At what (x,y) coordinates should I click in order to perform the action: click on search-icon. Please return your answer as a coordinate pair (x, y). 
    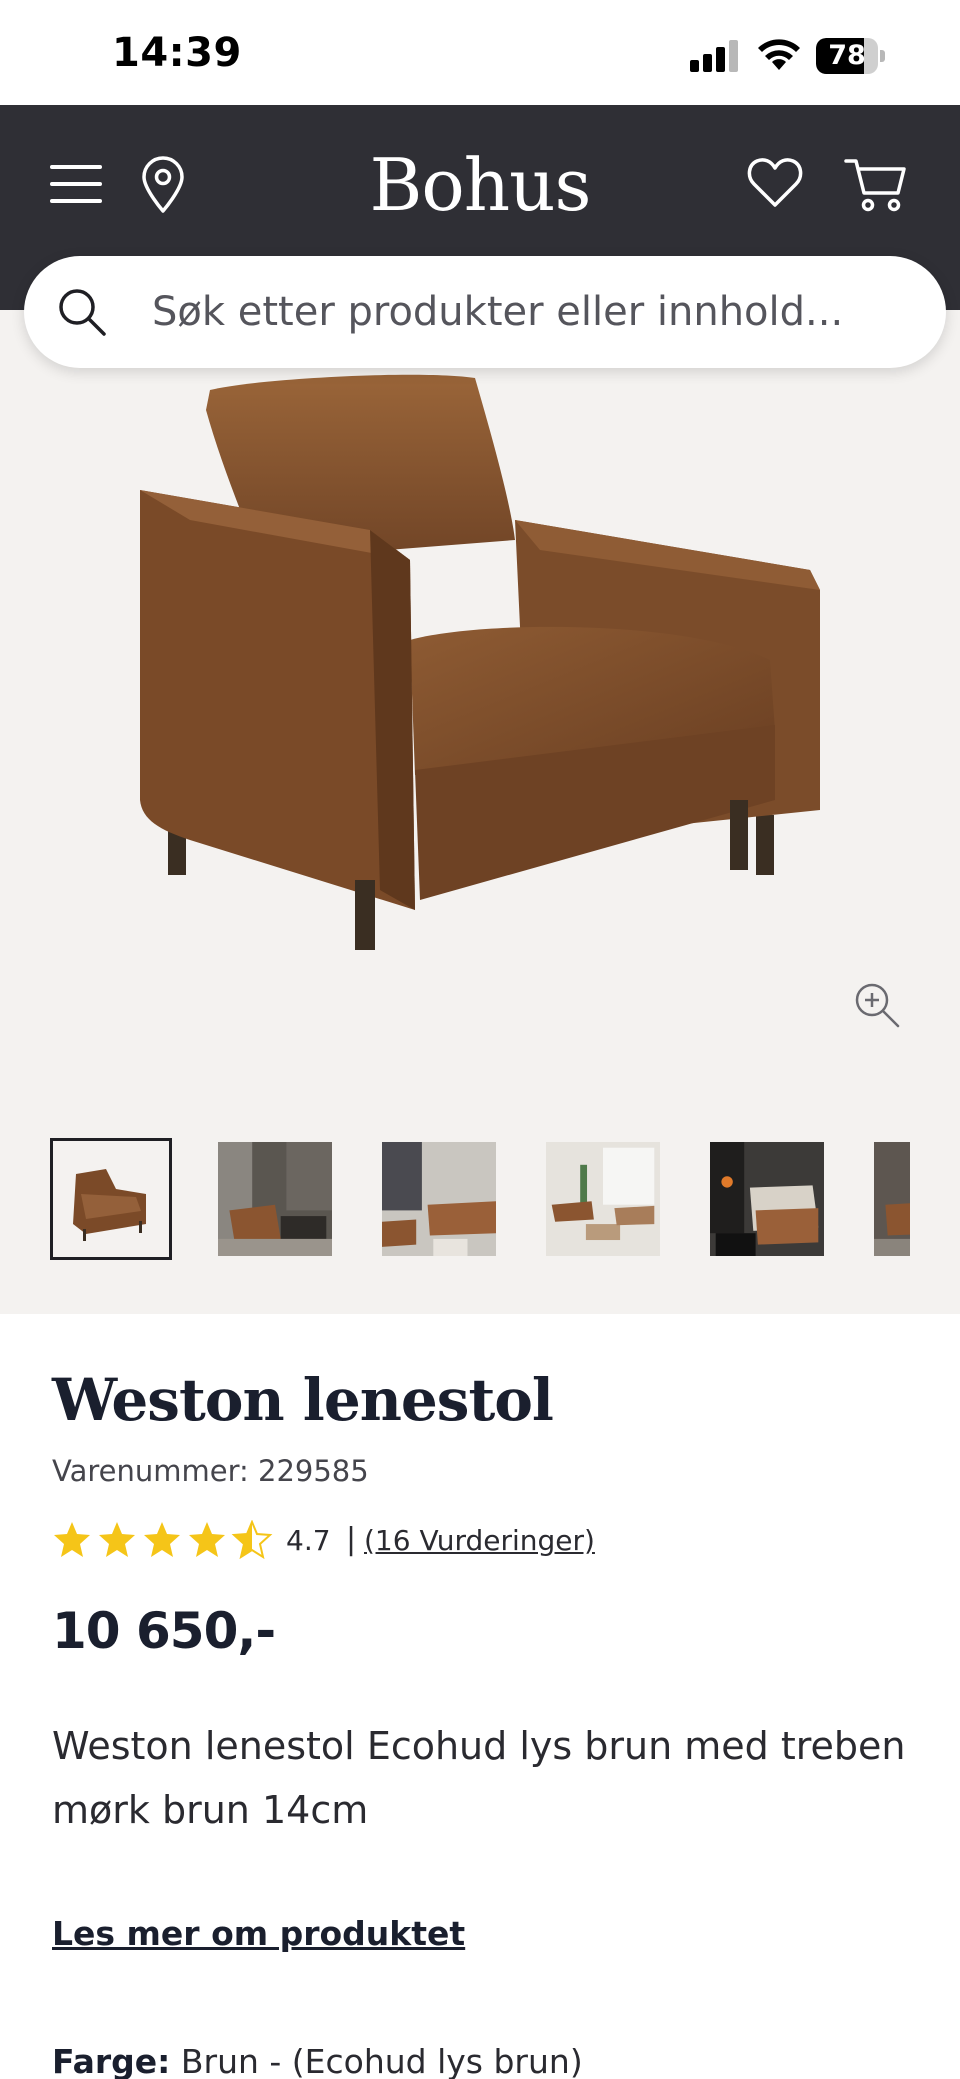
    Looking at the image, I should click on (82, 312).